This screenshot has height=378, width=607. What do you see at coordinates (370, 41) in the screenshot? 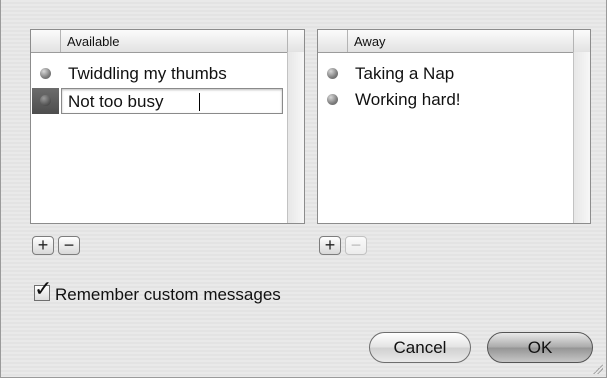
I see `away-header-label: Away` at bounding box center [370, 41].